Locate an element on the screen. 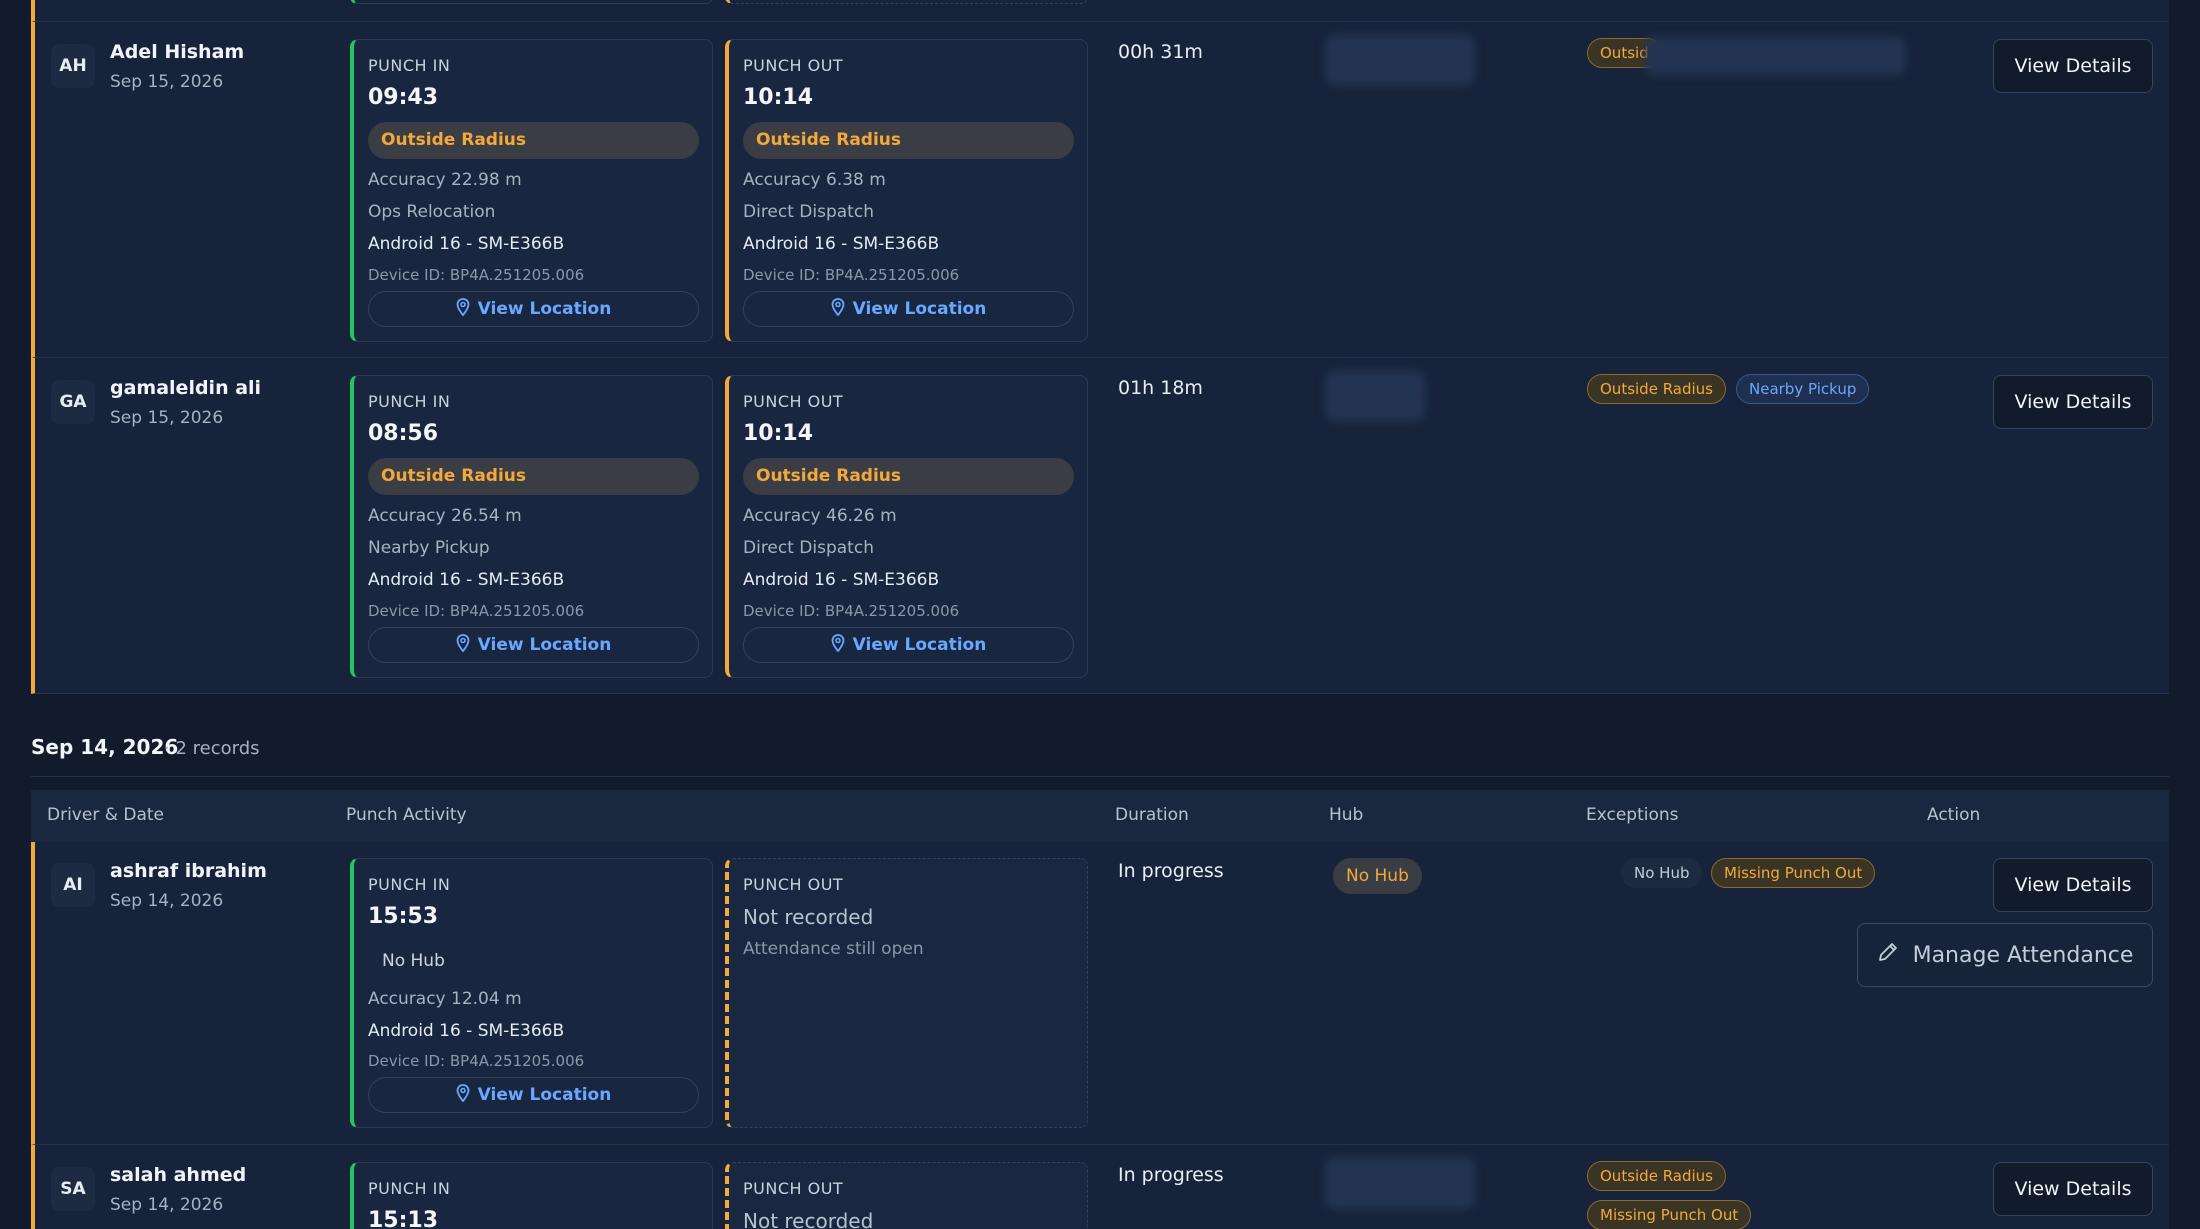 This screenshot has height=1229, width=2200. driver-name: gamaleldin ali is located at coordinates (186, 388).